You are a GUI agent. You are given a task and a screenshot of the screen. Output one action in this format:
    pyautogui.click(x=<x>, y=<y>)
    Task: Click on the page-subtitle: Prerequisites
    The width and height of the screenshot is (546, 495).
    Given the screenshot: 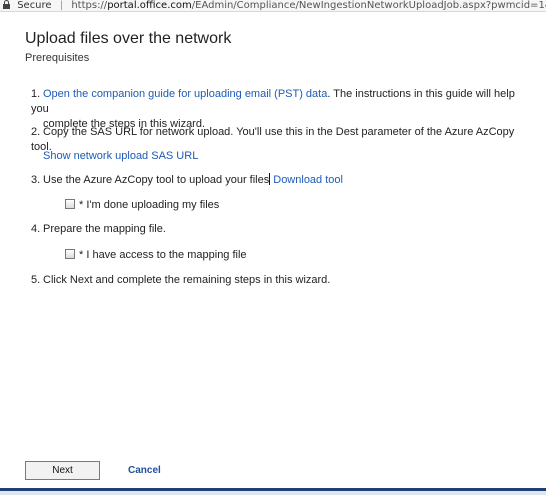 What is the action you would take?
    pyautogui.click(x=57, y=58)
    